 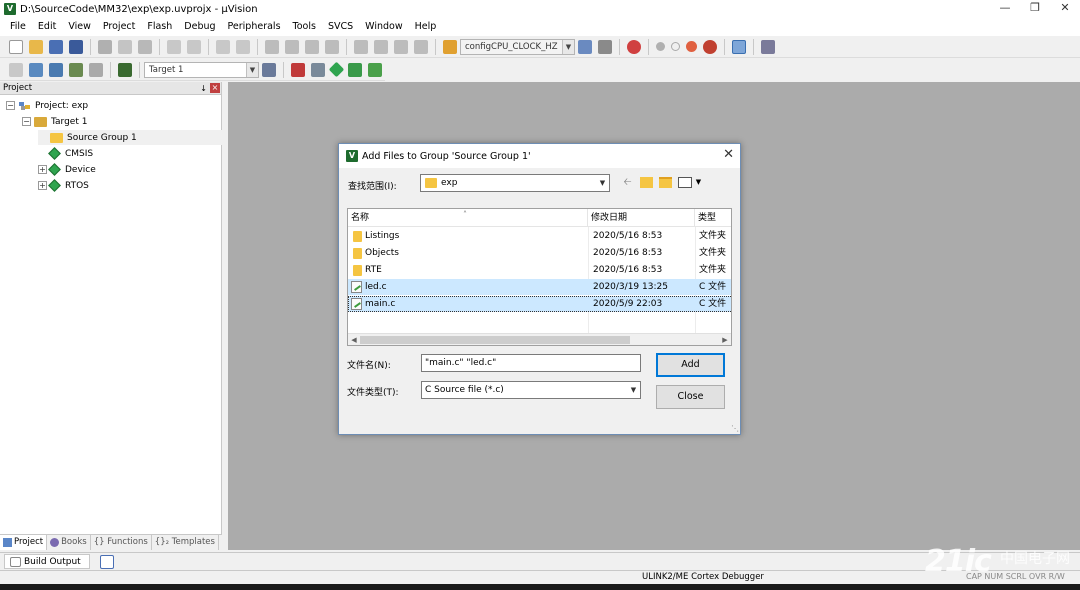 I want to click on column-type: 类型, so click(x=713, y=218).